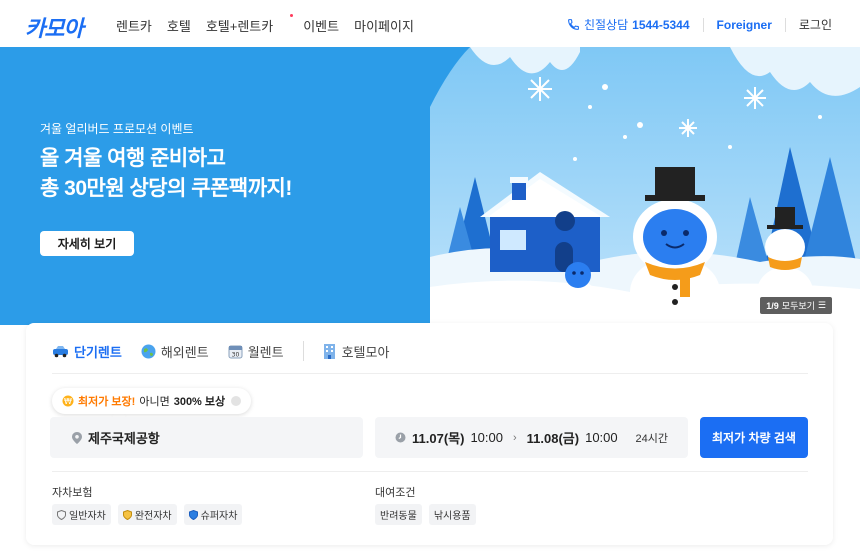 This screenshot has width=860, height=556. Describe the element at coordinates (661, 24) in the screenshot. I see `phone-number: 1544-5344` at that location.